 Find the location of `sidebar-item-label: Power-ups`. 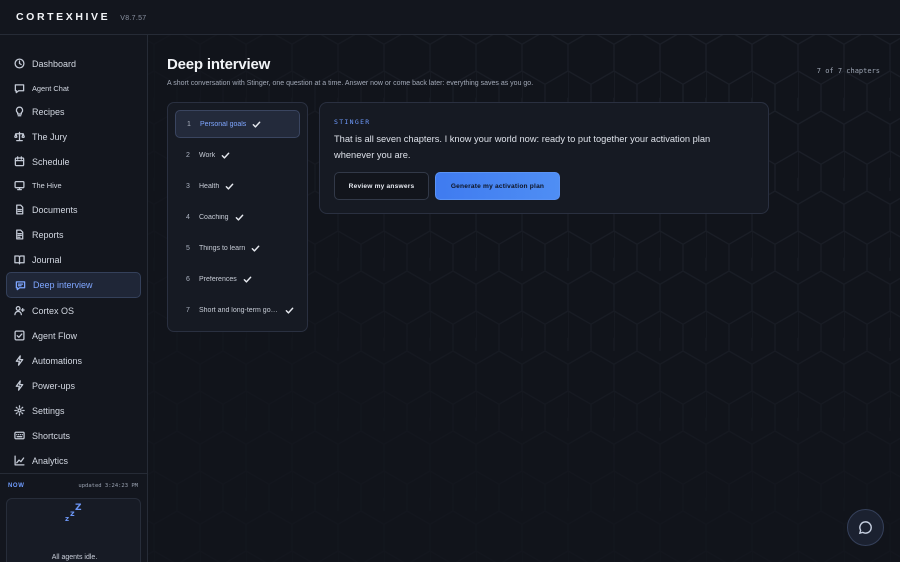

sidebar-item-label: Power-ups is located at coordinates (54, 385).